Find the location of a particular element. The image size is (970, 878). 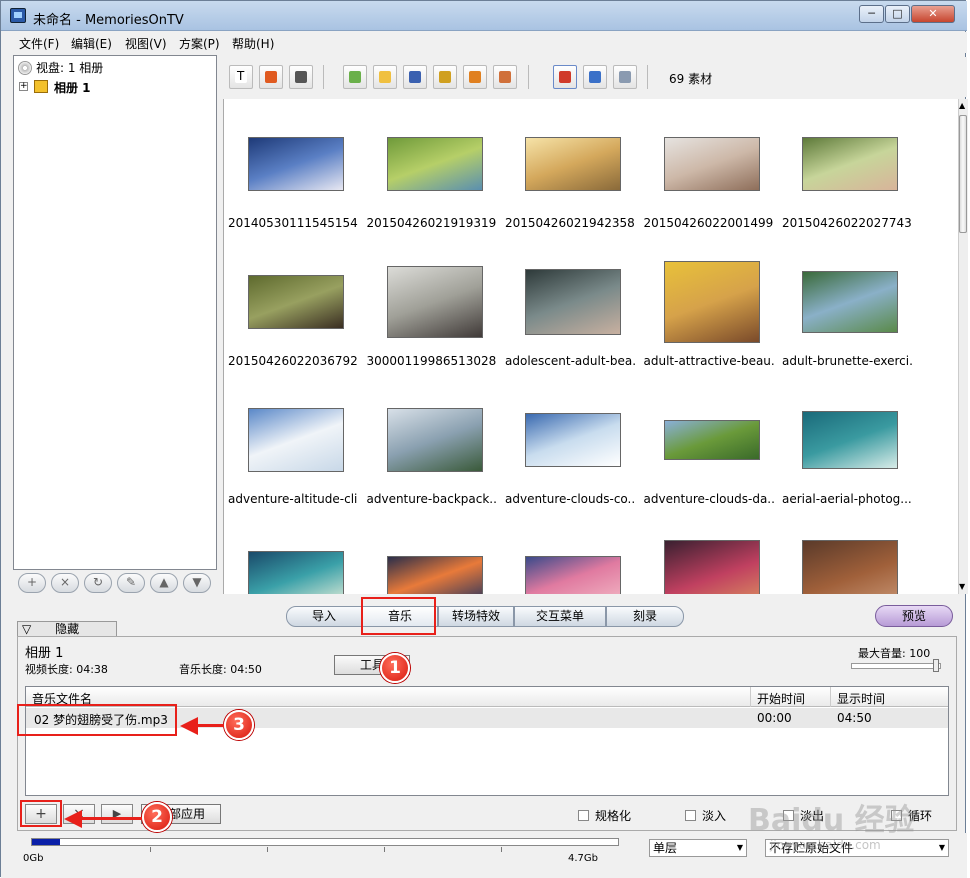

detail-view-button is located at coordinates (625, 77).